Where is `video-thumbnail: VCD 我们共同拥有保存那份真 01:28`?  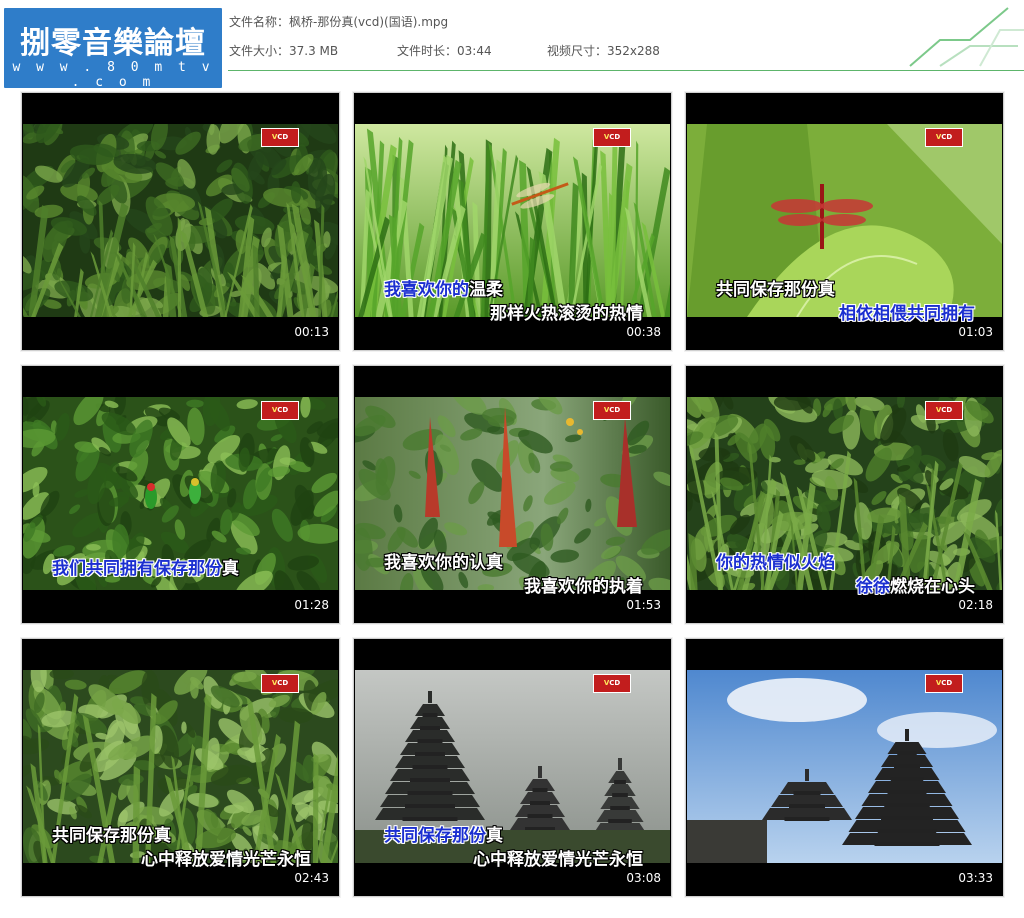 video-thumbnail: VCD 我们共同拥有保存那份真 01:28 is located at coordinates (180, 494).